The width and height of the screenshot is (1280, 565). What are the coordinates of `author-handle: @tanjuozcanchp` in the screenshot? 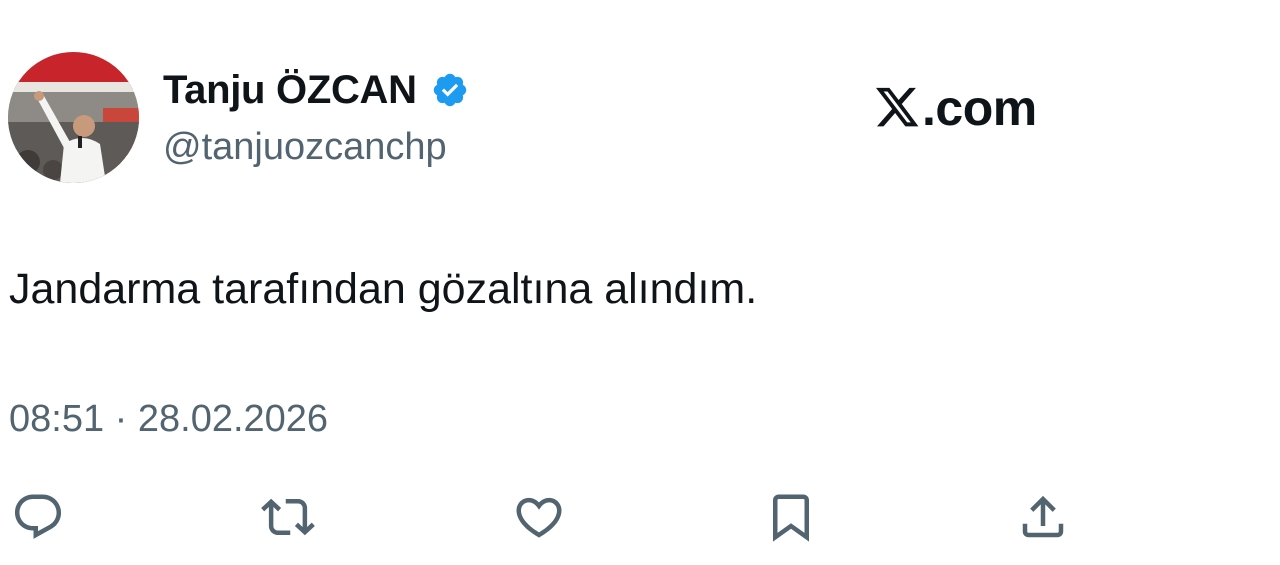 It's located at (305, 147).